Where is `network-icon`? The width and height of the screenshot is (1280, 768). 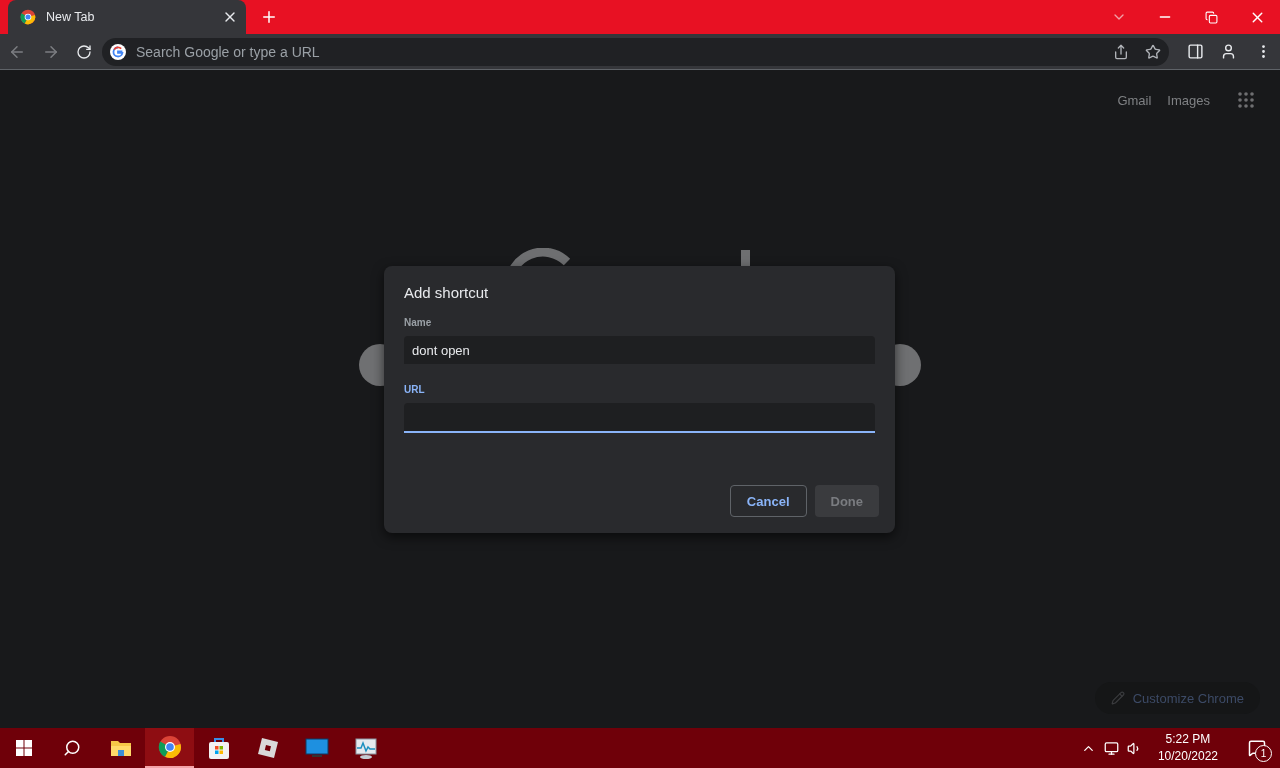
network-icon is located at coordinates (1111, 748).